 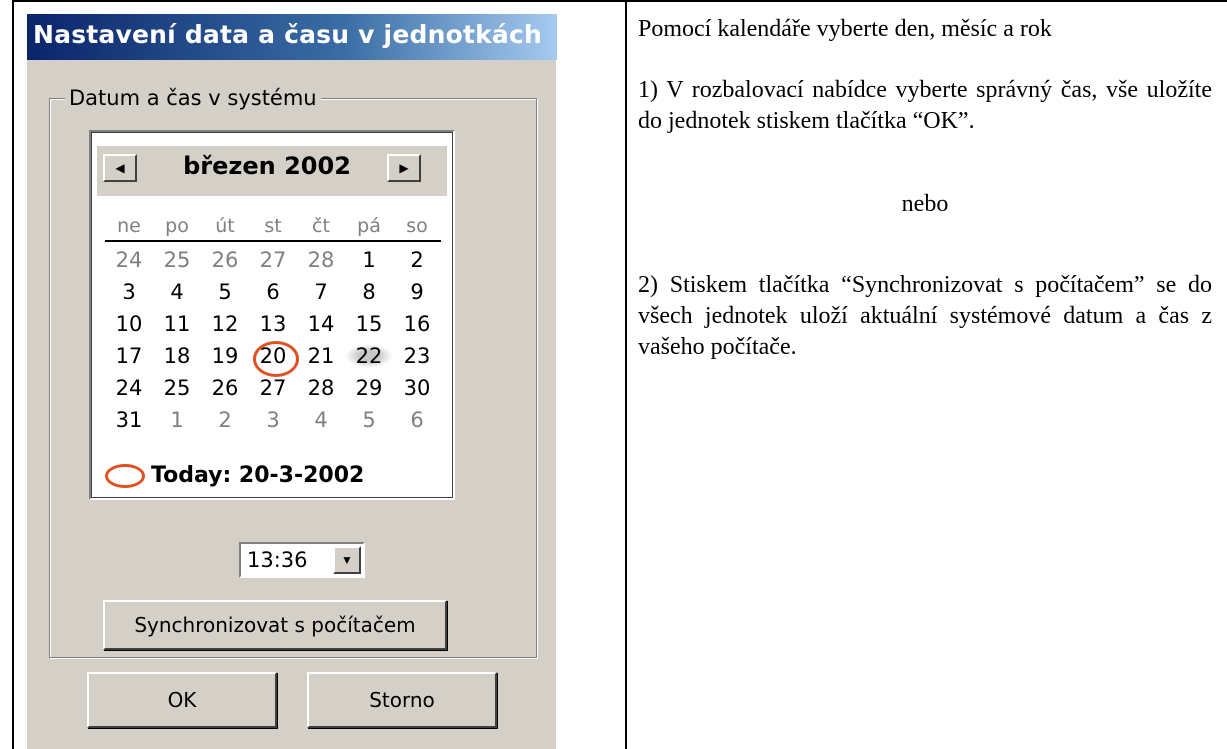 I want to click on instructions-or: nebo, so click(x=925, y=204).